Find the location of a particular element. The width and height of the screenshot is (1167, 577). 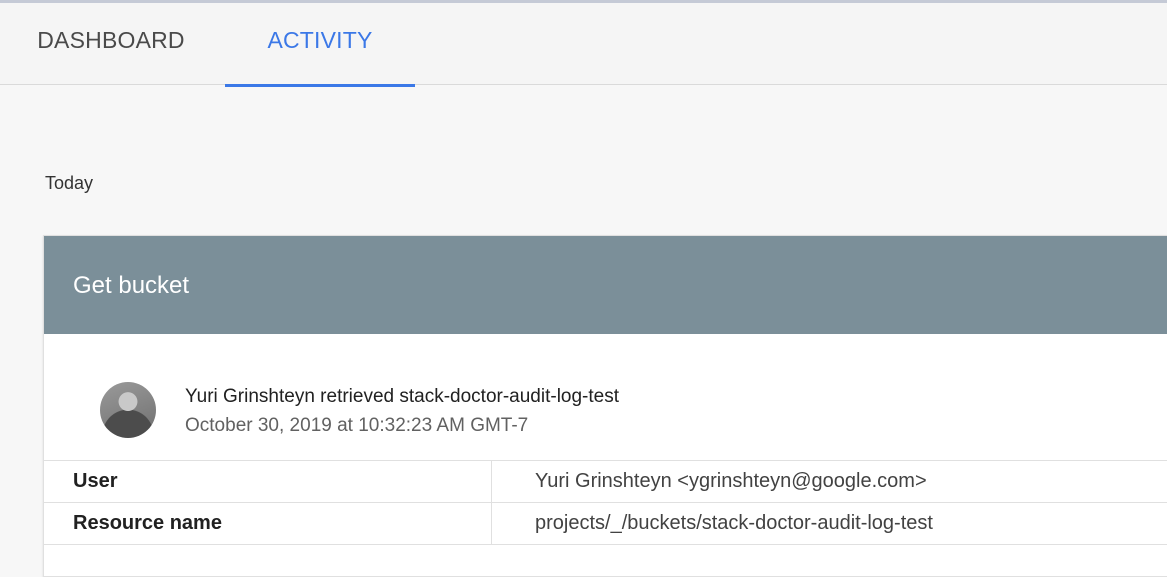

activity-card-title: Get bucket is located at coordinates (131, 285).